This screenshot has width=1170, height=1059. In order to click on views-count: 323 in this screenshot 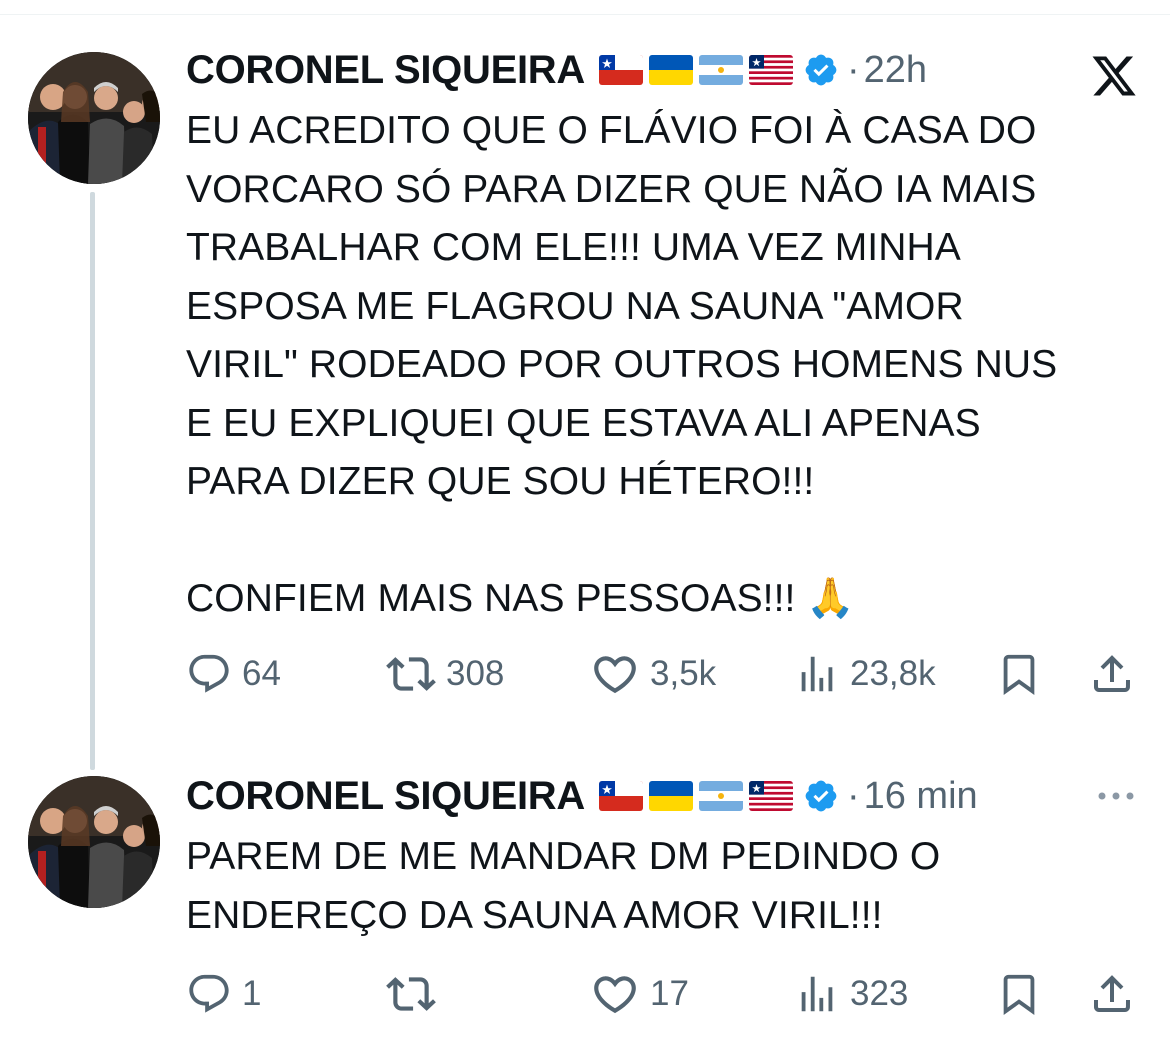, I will do `click(879, 993)`.